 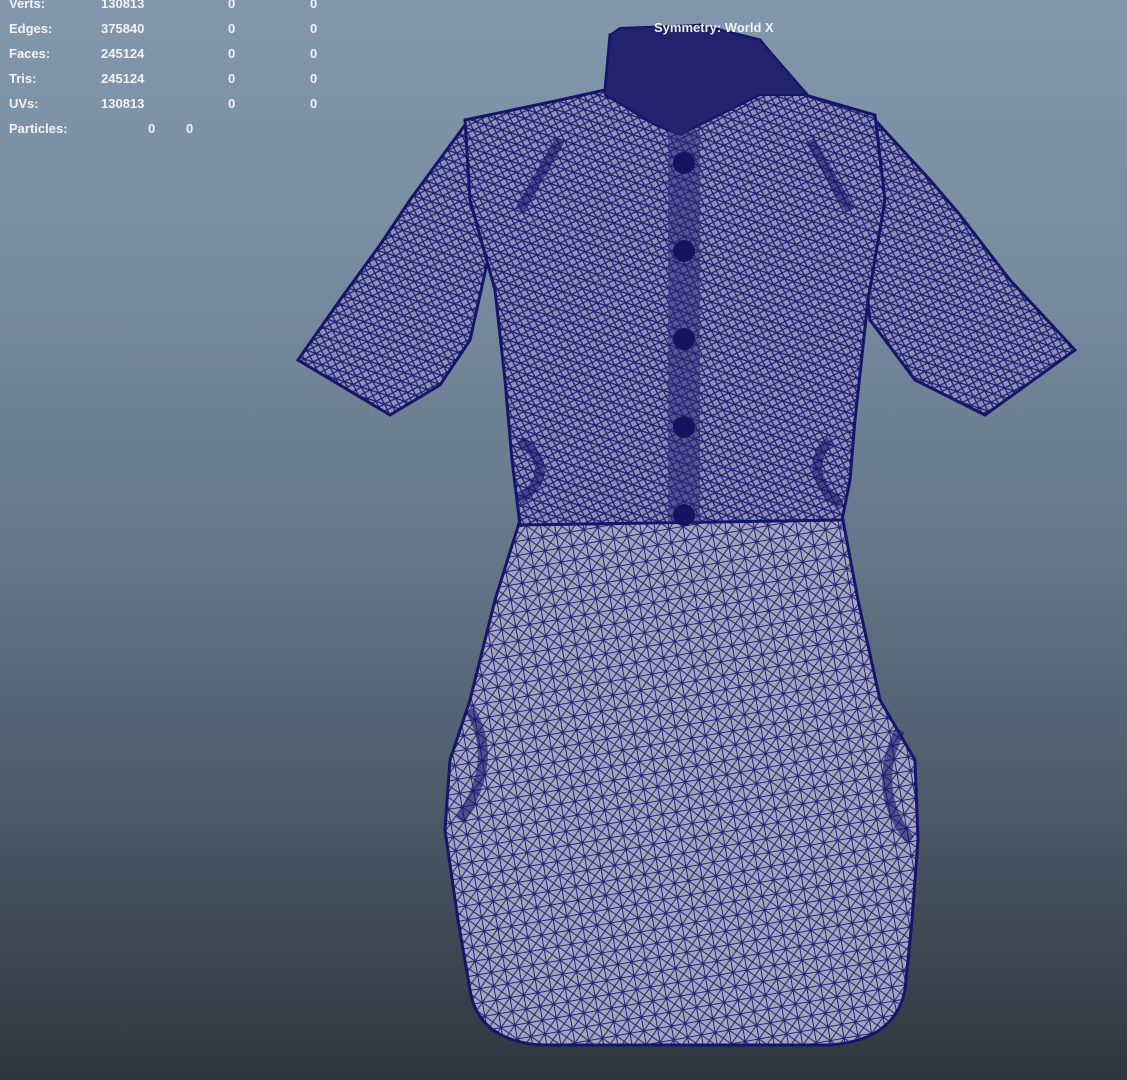 What do you see at coordinates (684, 326) in the screenshot?
I see `button-placket` at bounding box center [684, 326].